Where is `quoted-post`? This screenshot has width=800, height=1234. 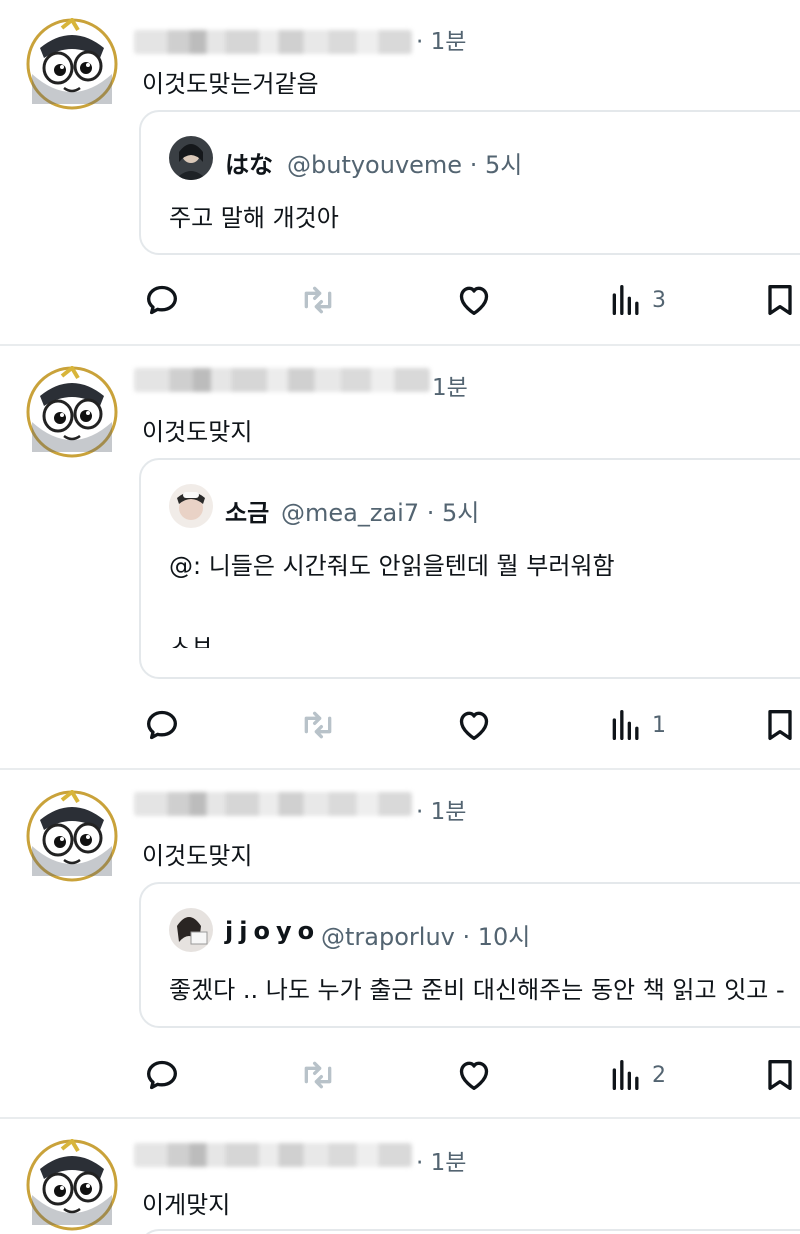 quoted-post is located at coordinates (469, 1231).